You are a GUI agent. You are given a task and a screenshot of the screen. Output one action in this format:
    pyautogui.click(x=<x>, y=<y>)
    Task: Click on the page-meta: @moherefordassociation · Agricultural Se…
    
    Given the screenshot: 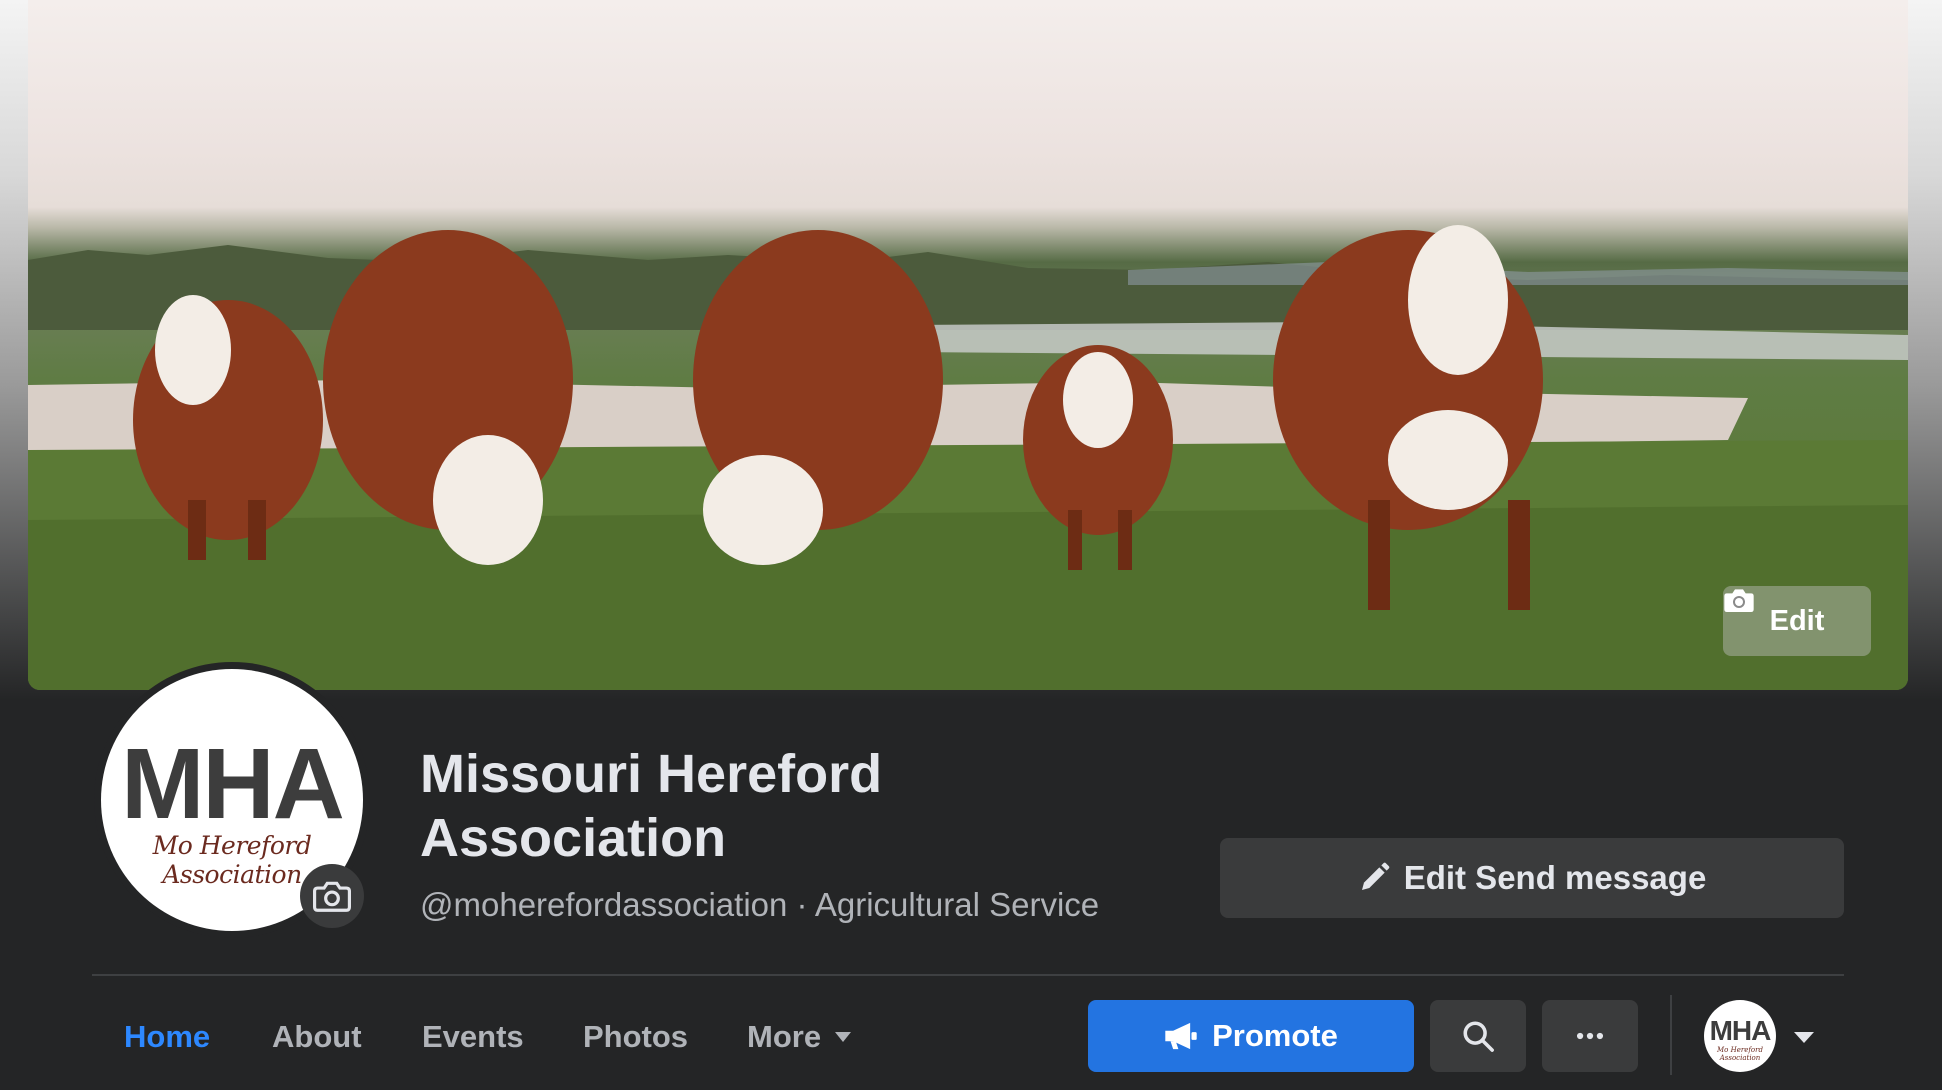 What is the action you would take?
    pyautogui.click(x=760, y=904)
    